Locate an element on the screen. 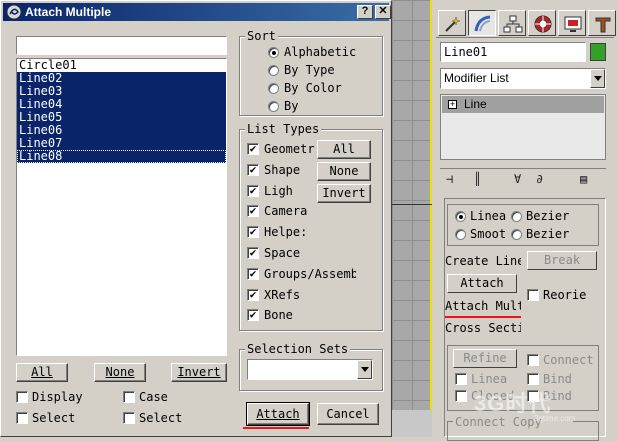  types-all-button: All is located at coordinates (344, 149).